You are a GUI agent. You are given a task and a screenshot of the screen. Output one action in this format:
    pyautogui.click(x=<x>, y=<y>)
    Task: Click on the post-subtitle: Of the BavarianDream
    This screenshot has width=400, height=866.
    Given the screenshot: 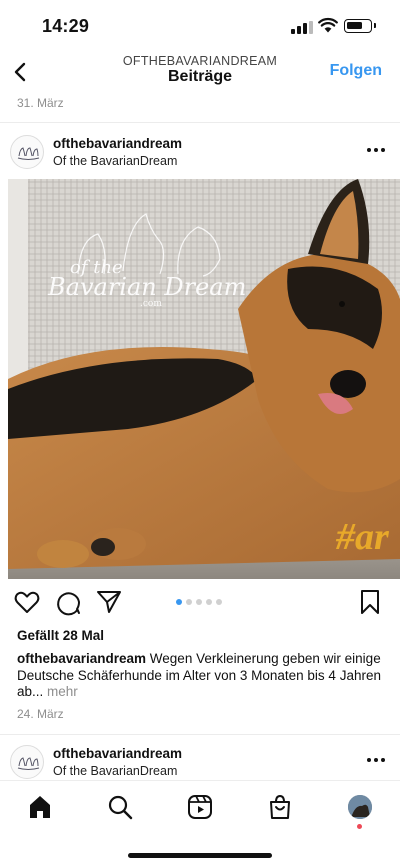 What is the action you would take?
    pyautogui.click(x=115, y=161)
    